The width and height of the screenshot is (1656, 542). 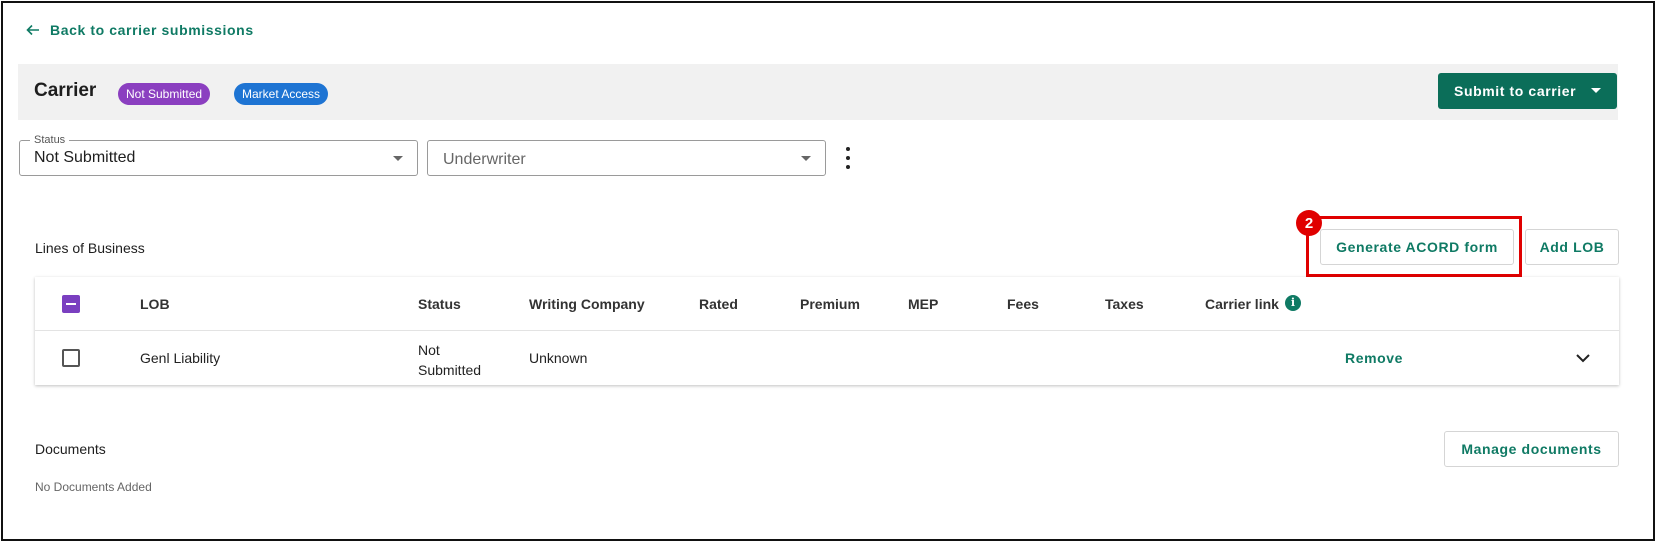 I want to click on cell-status-line1: Not, so click(x=429, y=350).